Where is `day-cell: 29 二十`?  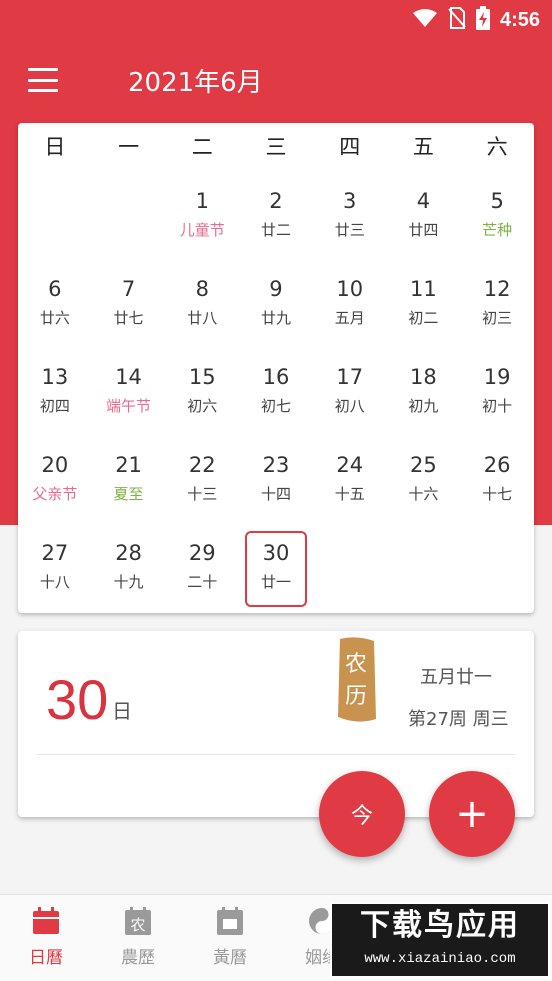
day-cell: 29 二十 is located at coordinates (202, 569).